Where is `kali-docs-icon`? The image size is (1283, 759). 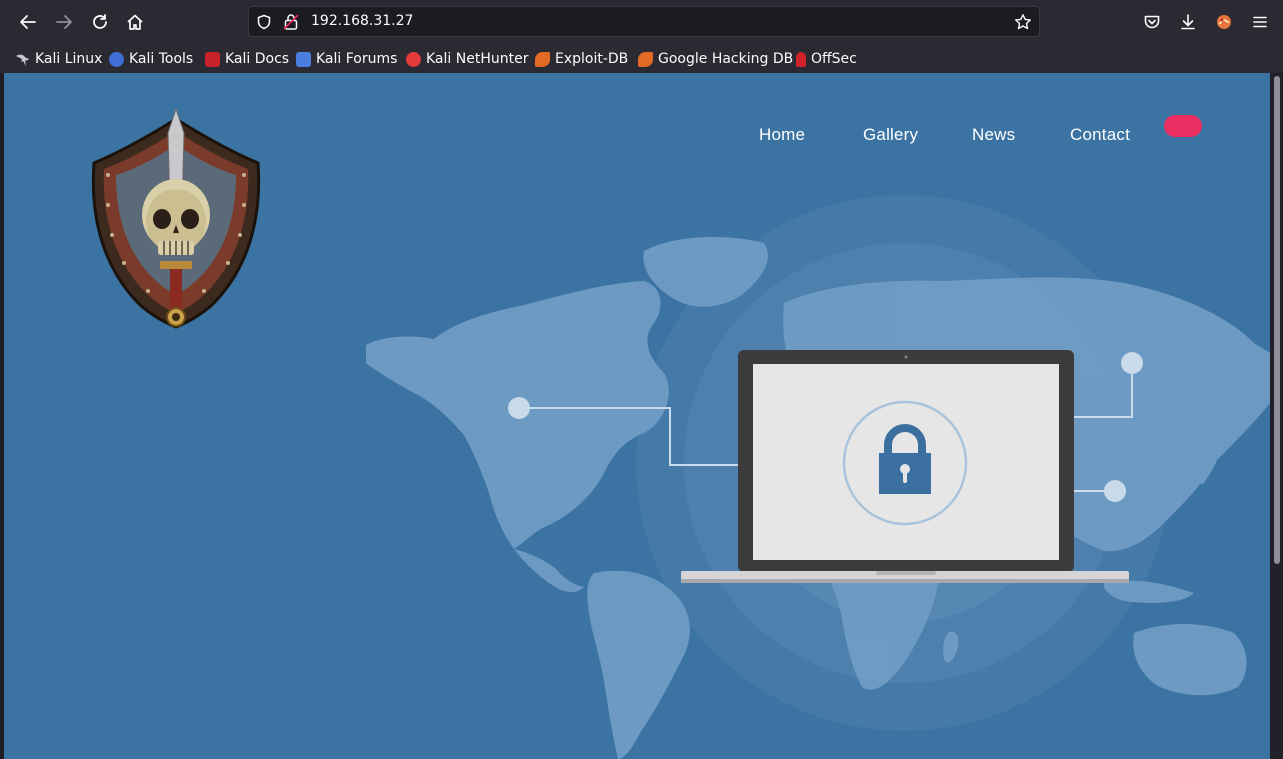
kali-docs-icon is located at coordinates (212, 59).